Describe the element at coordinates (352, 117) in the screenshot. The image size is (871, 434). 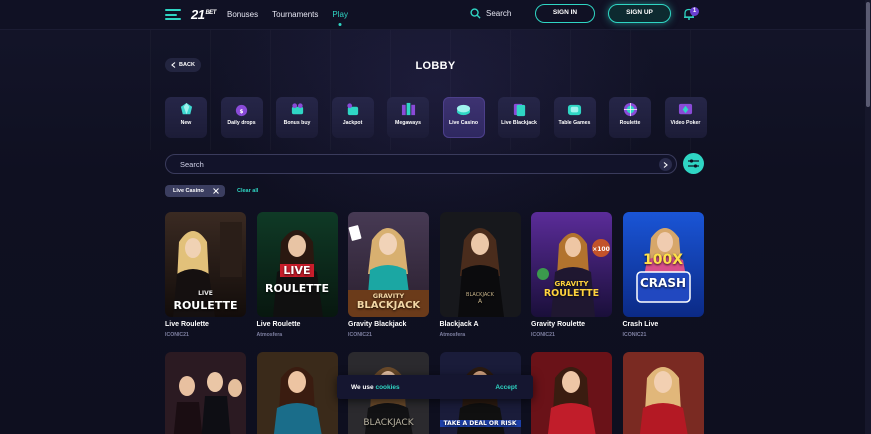
I see `category-jackpot: Jackpot` at that location.